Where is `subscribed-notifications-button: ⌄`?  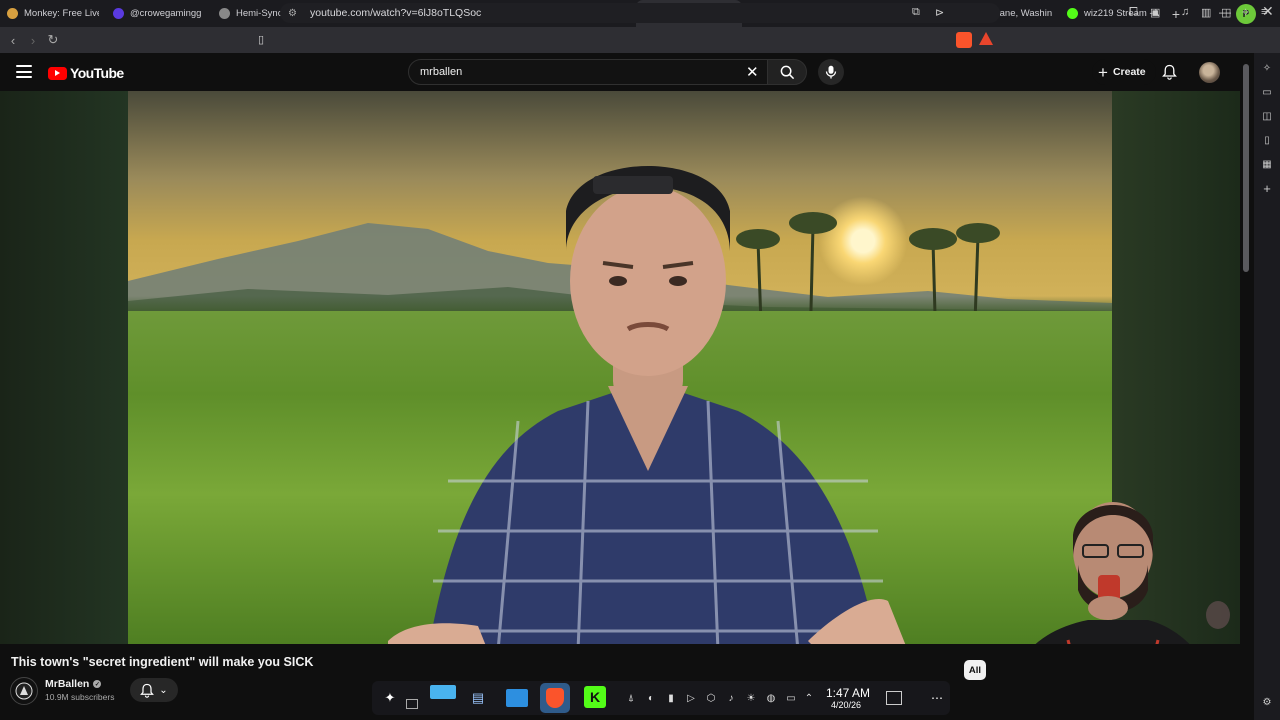
subscribed-notifications-button: ⌄ is located at coordinates (154, 690).